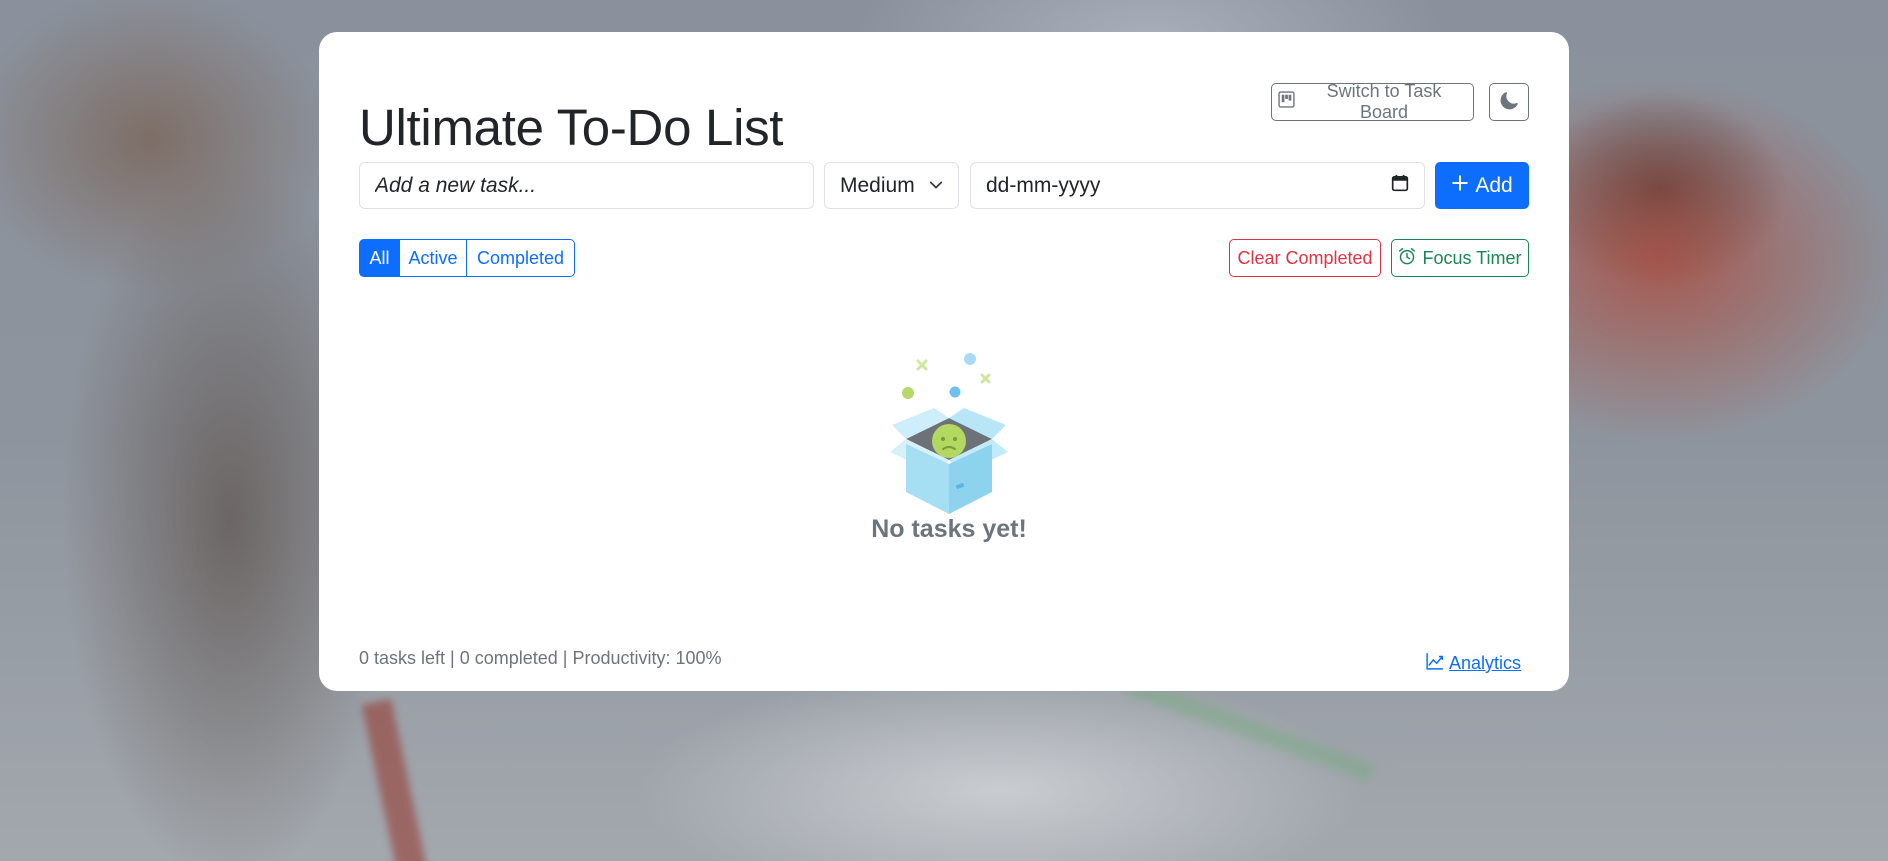  I want to click on completed-count: 0 completed, so click(508, 658).